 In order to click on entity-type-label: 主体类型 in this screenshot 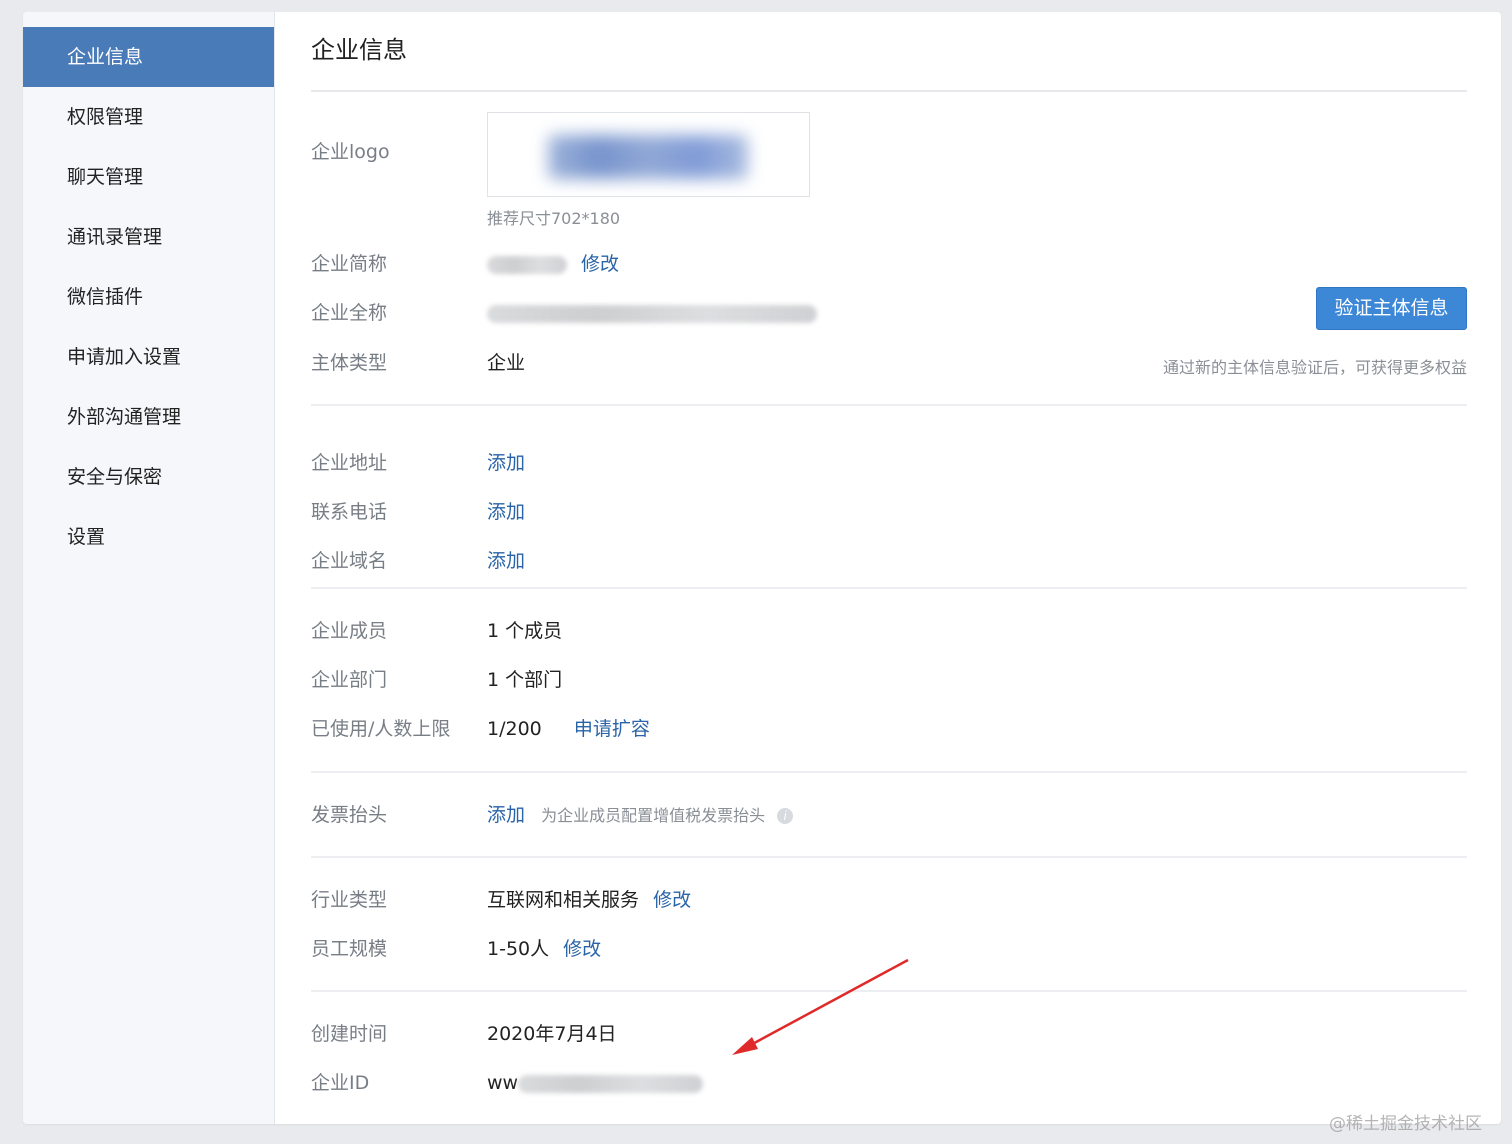, I will do `click(349, 363)`.